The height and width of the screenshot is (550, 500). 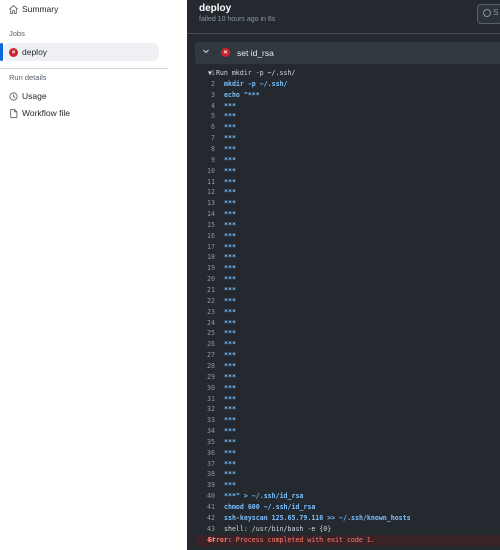 What do you see at coordinates (205, 431) in the screenshot?
I see `line-number: 34` at bounding box center [205, 431].